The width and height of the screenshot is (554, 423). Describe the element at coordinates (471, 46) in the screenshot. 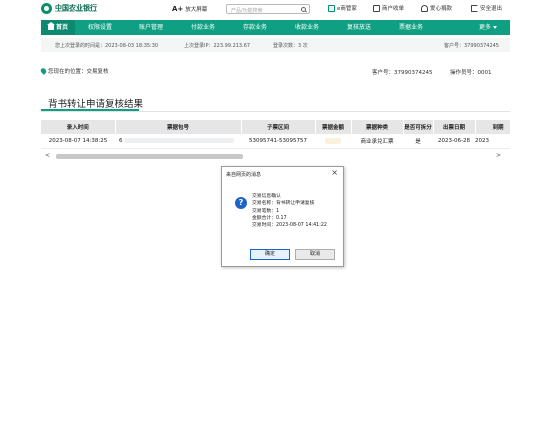

I see `header-customer-no: 客户号：37990374245` at that location.